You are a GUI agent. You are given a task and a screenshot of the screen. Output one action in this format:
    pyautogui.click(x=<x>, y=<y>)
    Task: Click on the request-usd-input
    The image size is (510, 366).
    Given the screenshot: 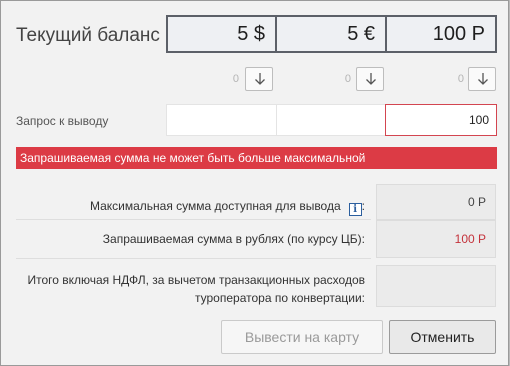 What is the action you would take?
    pyautogui.click(x=221, y=120)
    